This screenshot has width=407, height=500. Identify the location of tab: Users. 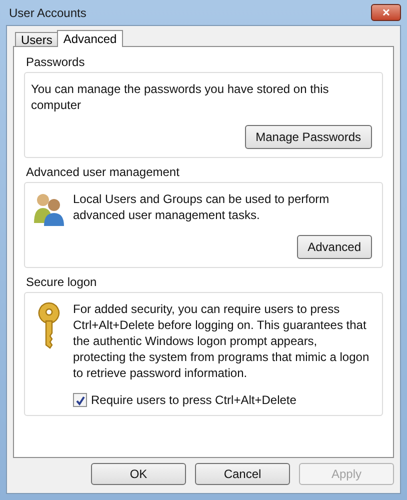
(36, 39).